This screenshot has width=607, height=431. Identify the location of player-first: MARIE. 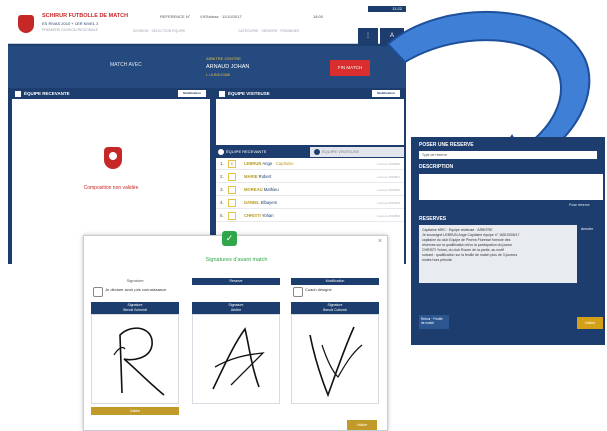
(251, 176).